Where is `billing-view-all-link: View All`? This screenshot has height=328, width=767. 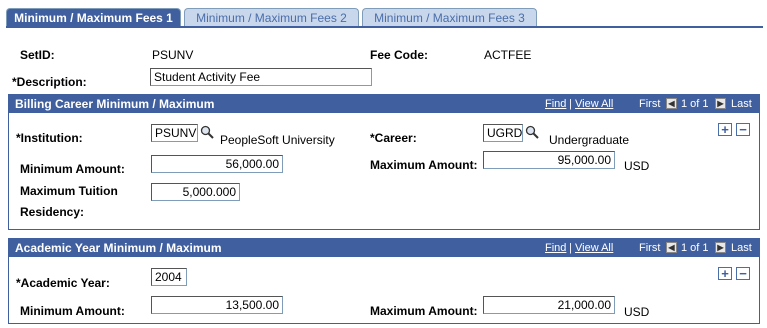
billing-view-all-link: View All is located at coordinates (594, 104).